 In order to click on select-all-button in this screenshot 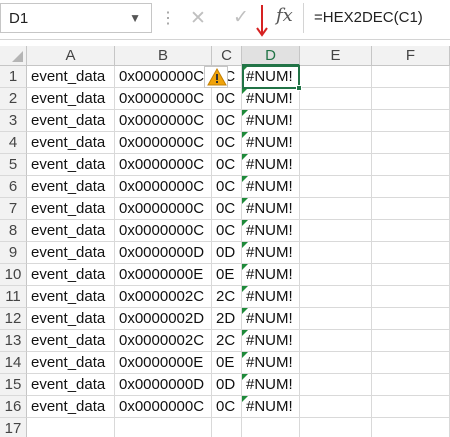, I will do `click(13, 56)`.